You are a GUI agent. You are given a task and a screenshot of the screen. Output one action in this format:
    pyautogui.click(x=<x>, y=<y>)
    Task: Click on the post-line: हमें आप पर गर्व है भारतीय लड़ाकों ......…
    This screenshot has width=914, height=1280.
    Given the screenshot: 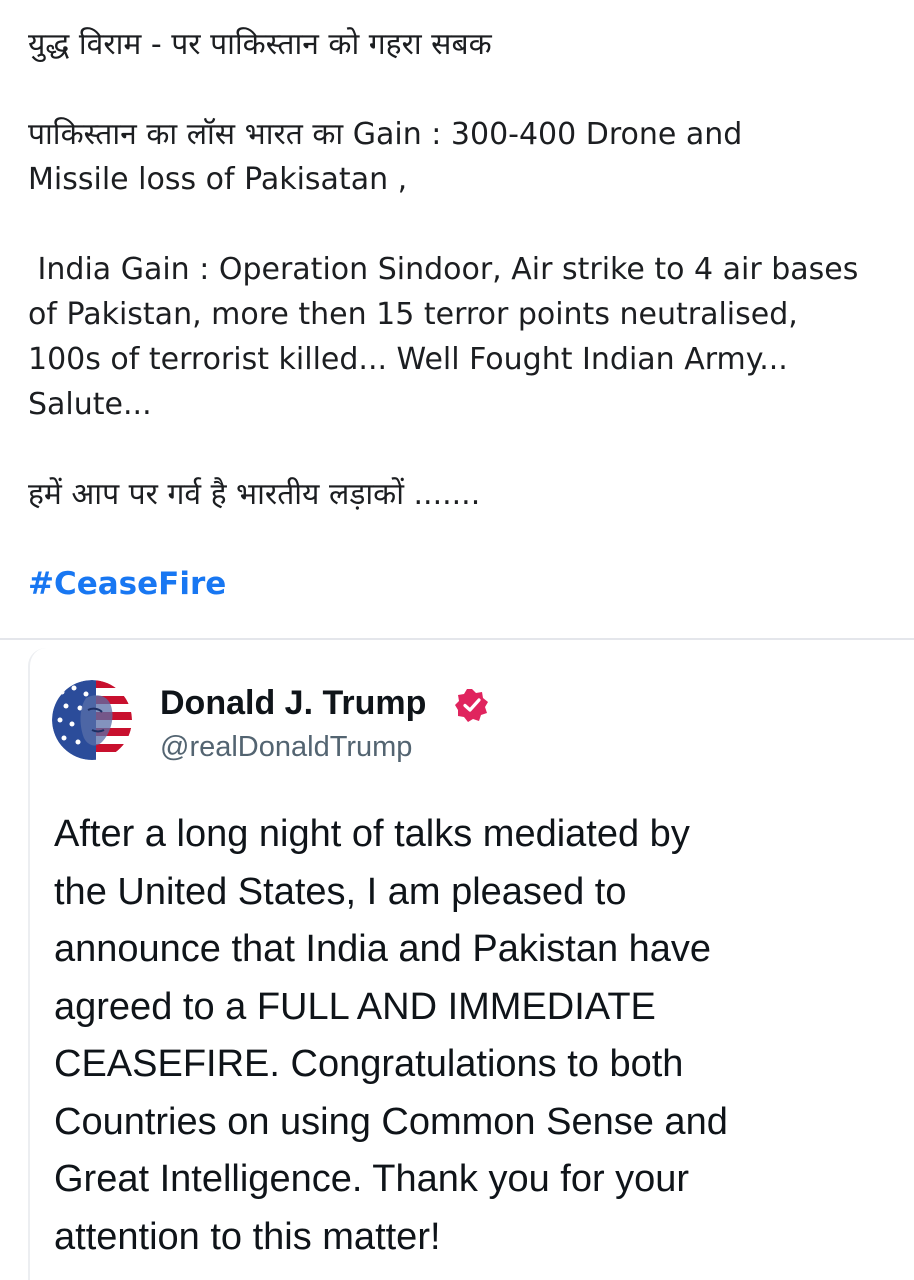 What is the action you would take?
    pyautogui.click(x=254, y=494)
    